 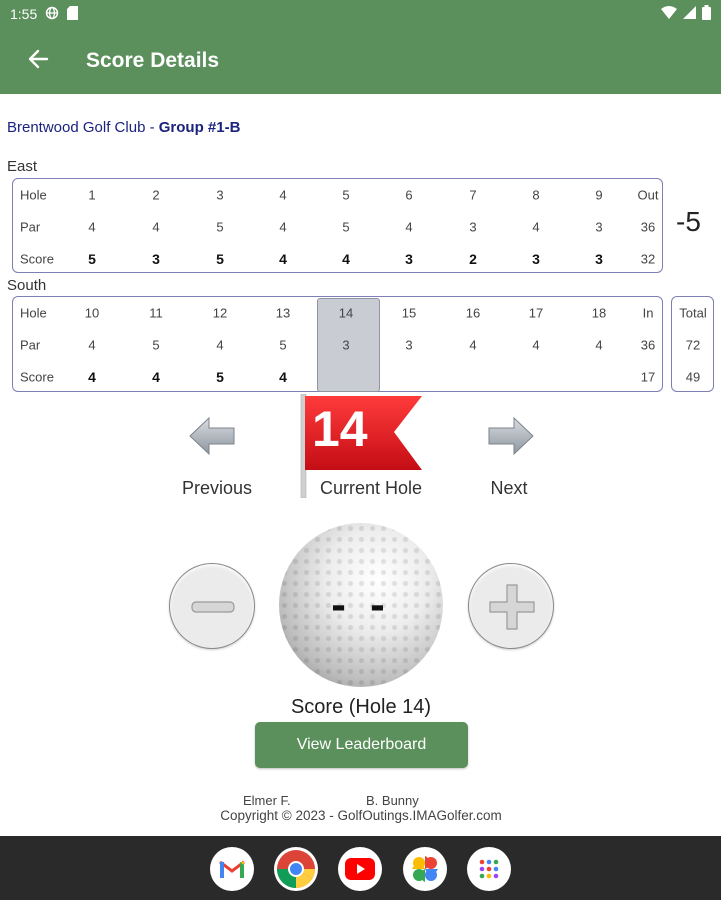 What do you see at coordinates (345, 195) in the screenshot?
I see `hole-number-cell: 5` at bounding box center [345, 195].